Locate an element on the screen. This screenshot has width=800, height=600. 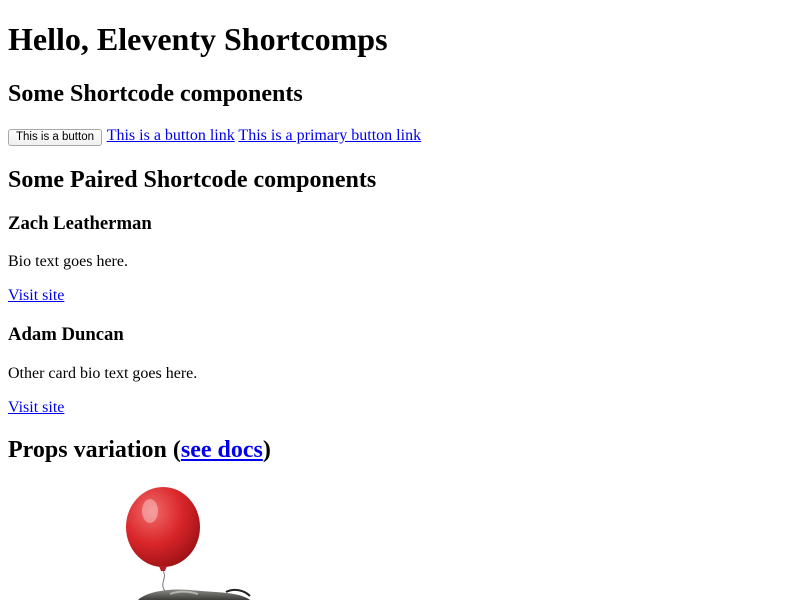
props-section-heading: Props variation (see docs) is located at coordinates (139, 450).